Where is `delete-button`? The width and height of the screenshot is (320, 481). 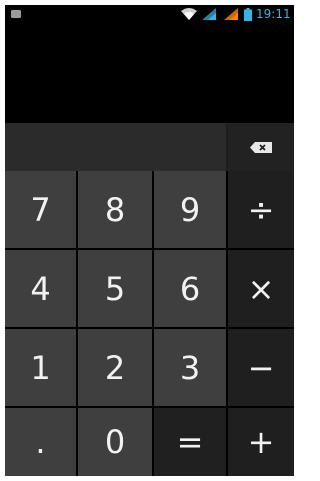
delete-button is located at coordinates (261, 147).